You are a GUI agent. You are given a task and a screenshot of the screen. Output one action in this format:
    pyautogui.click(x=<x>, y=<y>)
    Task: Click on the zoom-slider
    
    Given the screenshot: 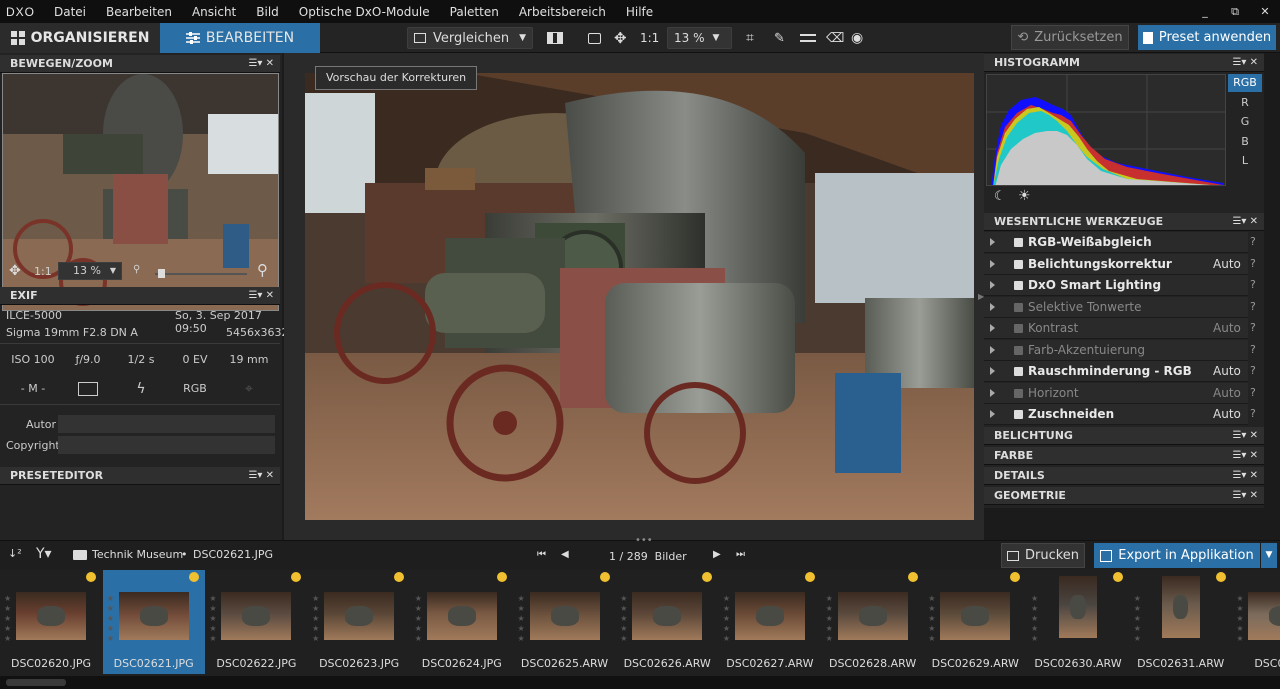 What is the action you would take?
    pyautogui.click(x=201, y=274)
    